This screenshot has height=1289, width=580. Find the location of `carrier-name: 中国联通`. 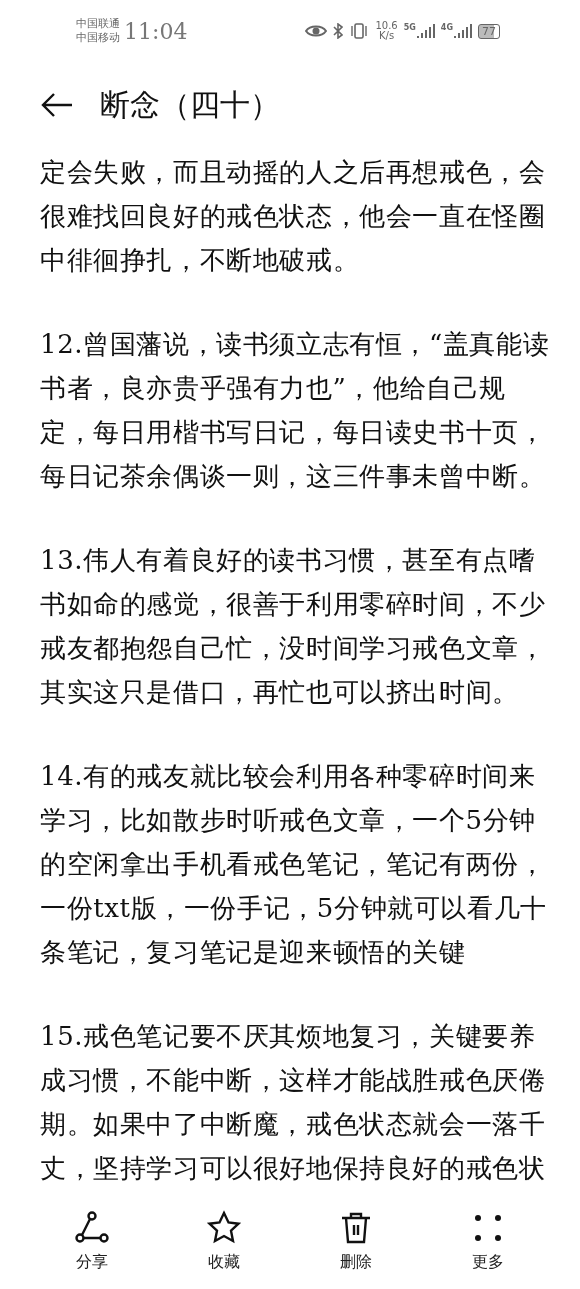

carrier-name: 中国联通 is located at coordinates (98, 24).